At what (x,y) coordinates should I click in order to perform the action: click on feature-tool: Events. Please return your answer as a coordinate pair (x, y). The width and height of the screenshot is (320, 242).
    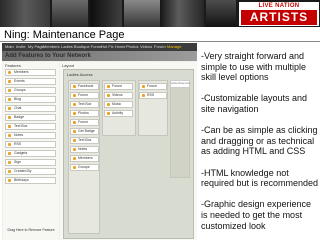
    Looking at the image, I should click on (30, 81).